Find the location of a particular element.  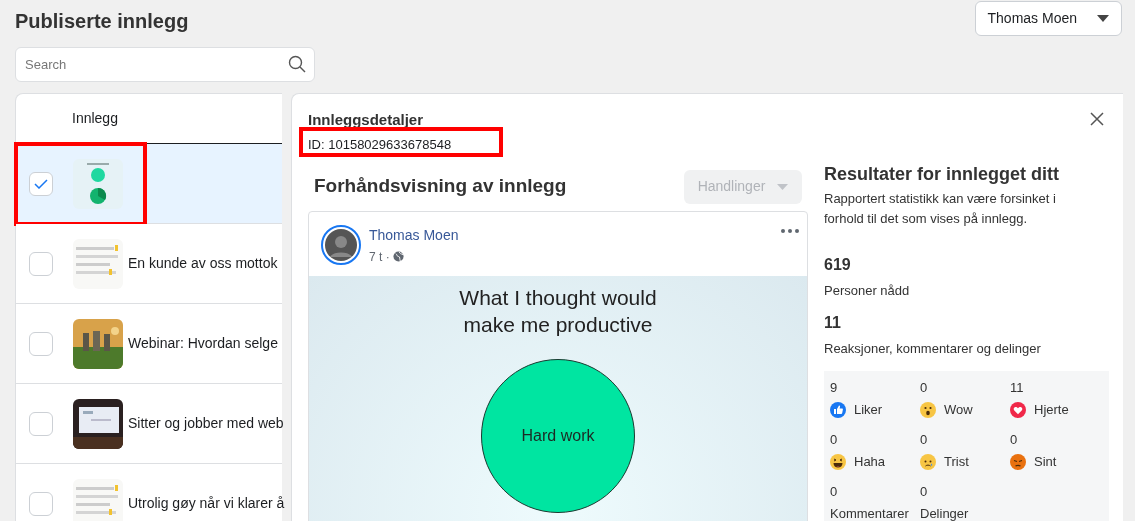

reaction-label: Haha is located at coordinates (870, 462).